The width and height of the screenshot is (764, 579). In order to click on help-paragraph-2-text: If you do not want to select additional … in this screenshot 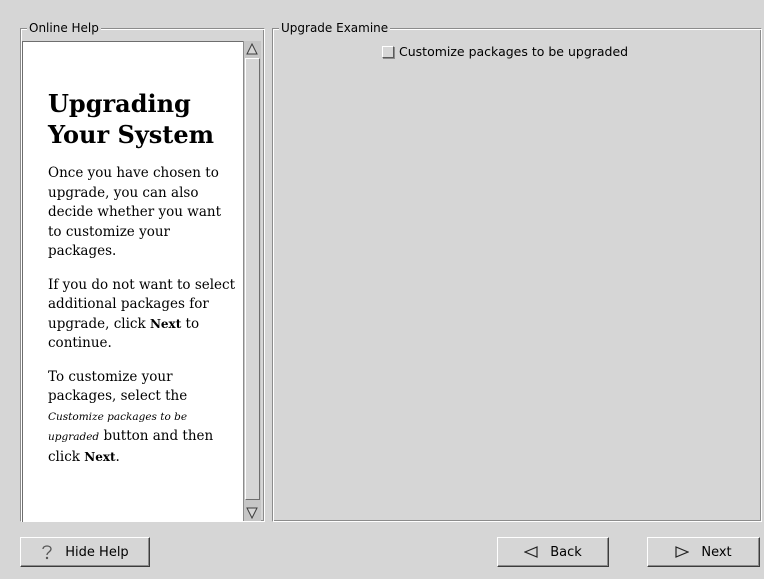, I will do `click(142, 304)`.